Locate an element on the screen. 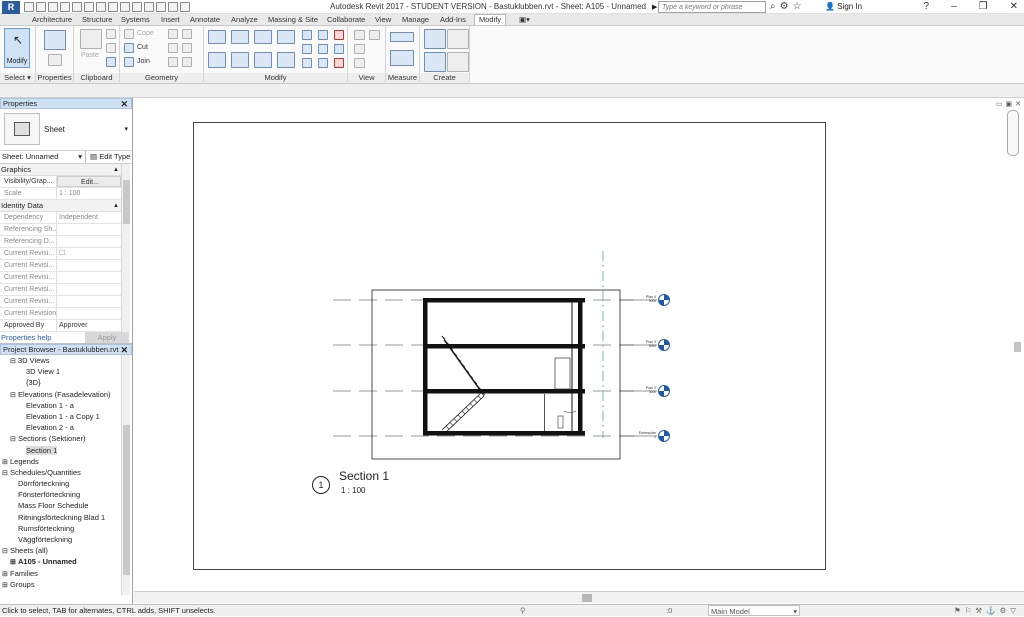 The image size is (1024, 617). edit-type-button: ▤ Edit Type is located at coordinates (110, 157).